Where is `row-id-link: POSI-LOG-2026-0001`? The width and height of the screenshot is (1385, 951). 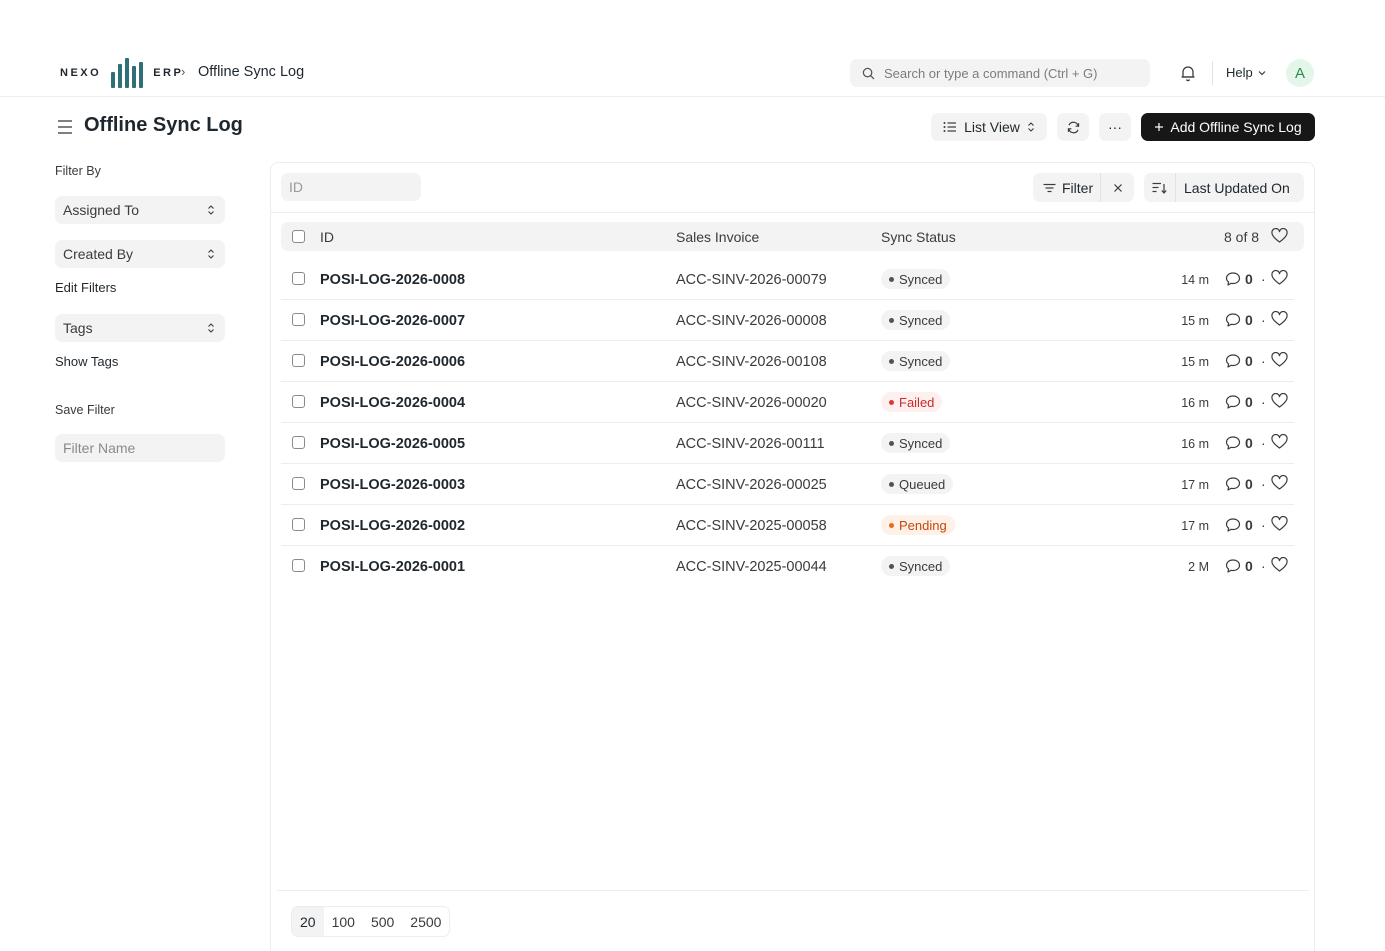 row-id-link: POSI-LOG-2026-0001 is located at coordinates (392, 567).